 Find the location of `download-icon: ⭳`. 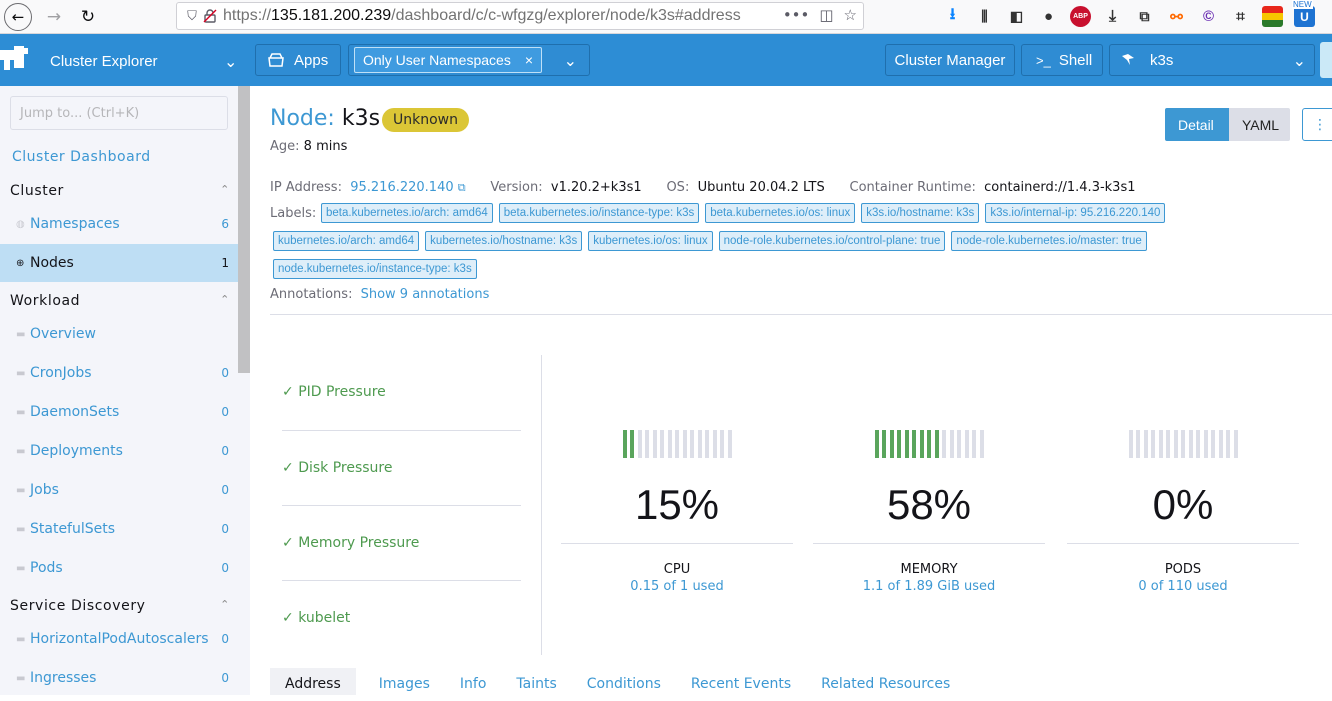

download-icon: ⭳ is located at coordinates (952, 16).